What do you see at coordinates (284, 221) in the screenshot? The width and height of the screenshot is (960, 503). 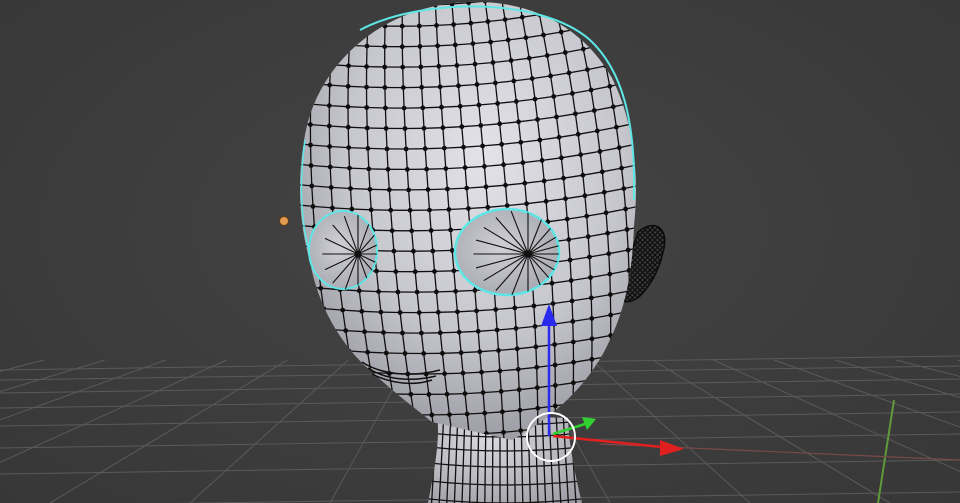 I see `light-dot-icon` at bounding box center [284, 221].